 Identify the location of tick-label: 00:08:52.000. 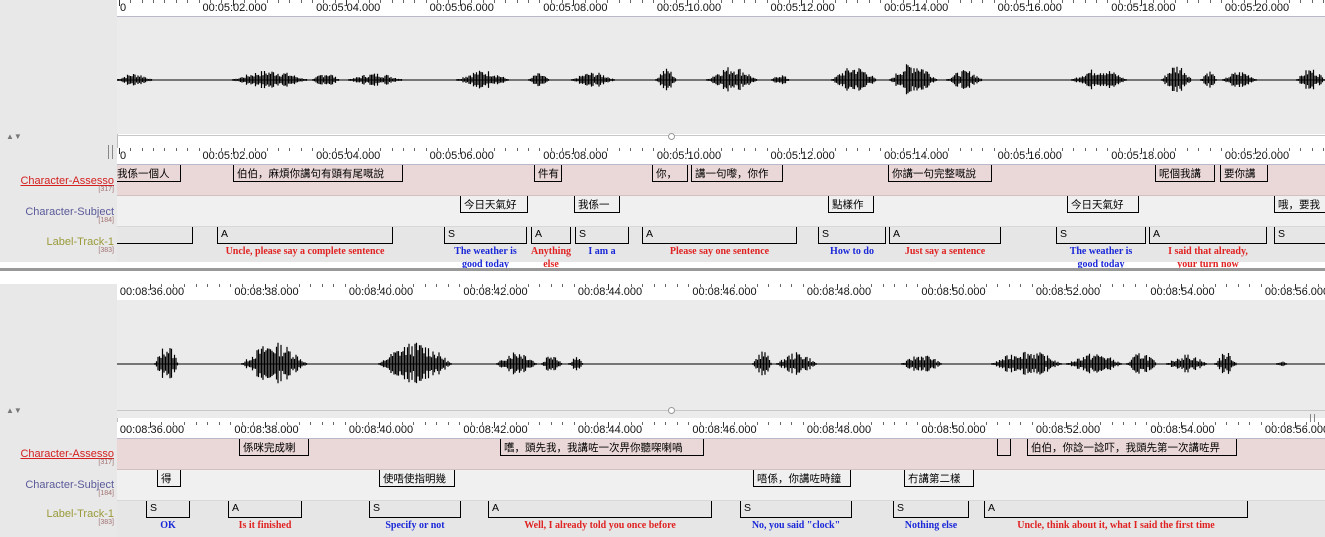
(1068, 430).